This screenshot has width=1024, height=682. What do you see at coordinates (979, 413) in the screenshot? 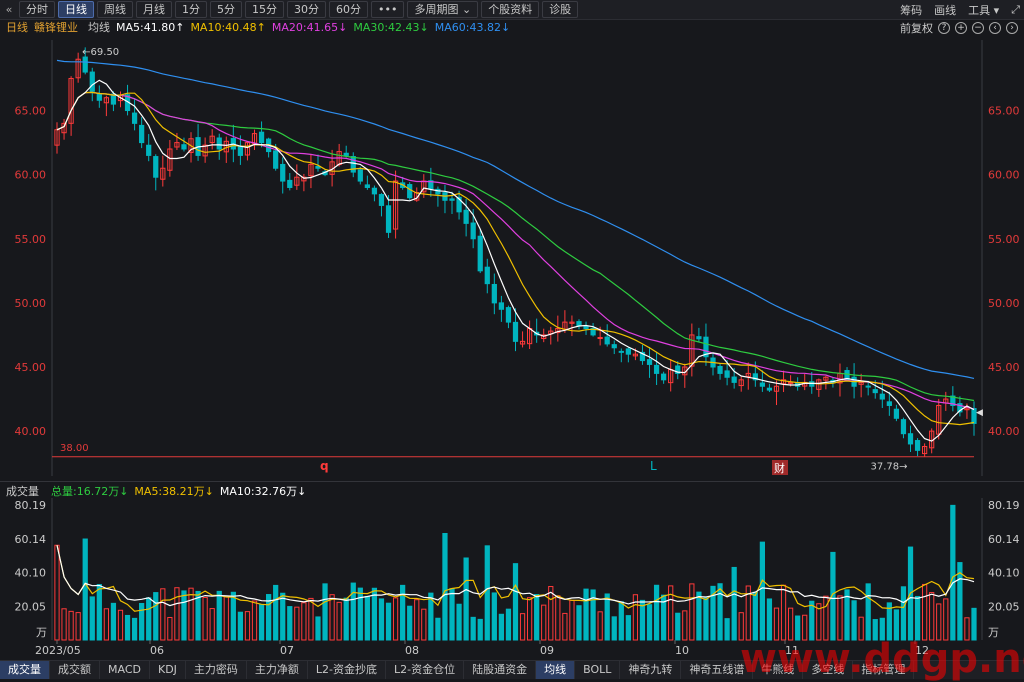
I see `current-price-pointer: ◀` at bounding box center [979, 413].